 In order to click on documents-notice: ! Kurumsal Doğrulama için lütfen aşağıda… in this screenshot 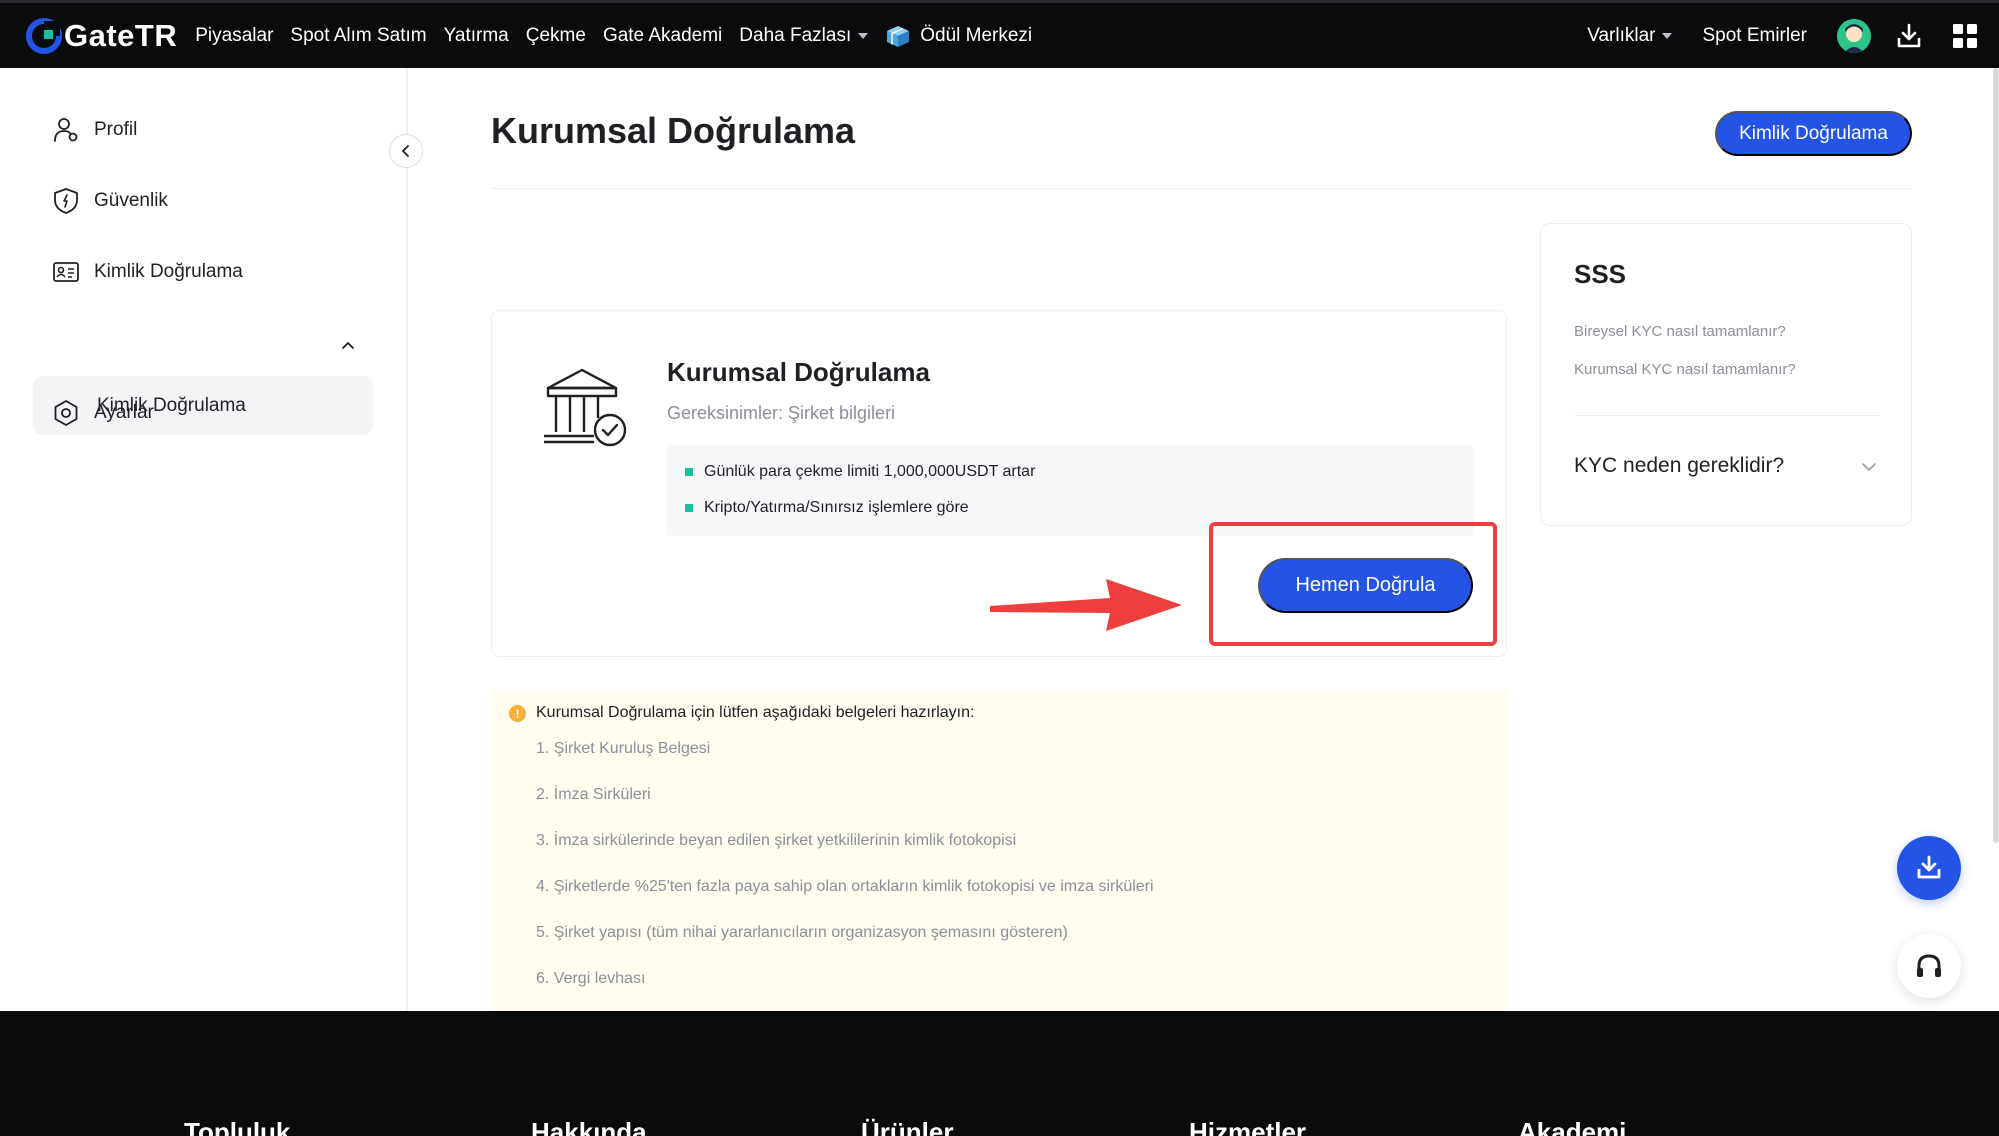, I will do `click(999, 850)`.